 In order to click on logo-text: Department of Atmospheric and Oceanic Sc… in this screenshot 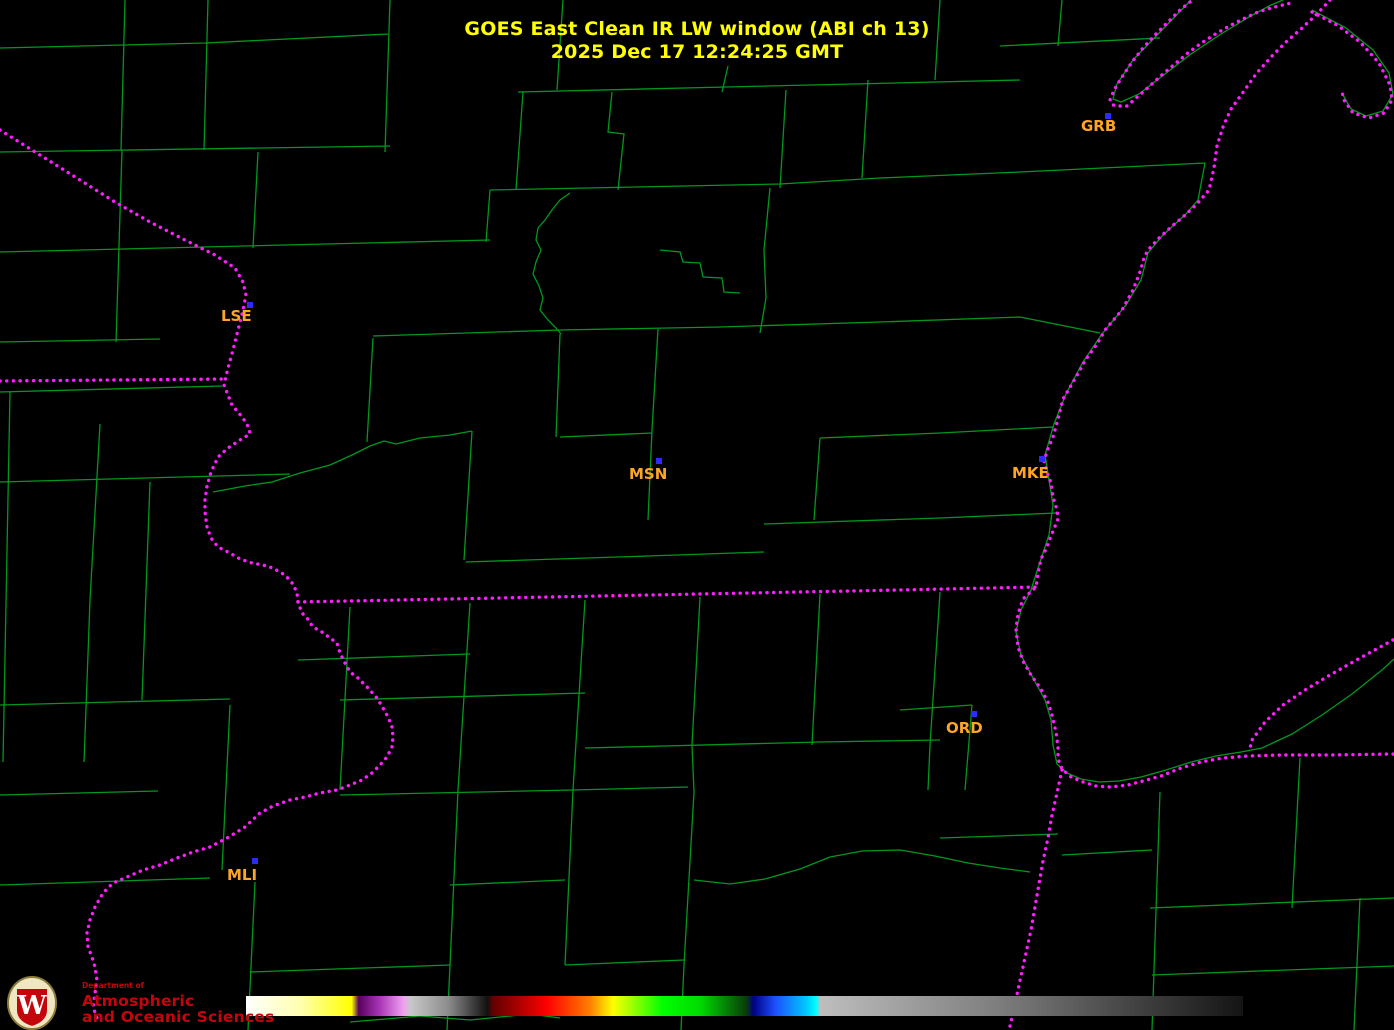, I will do `click(178, 1001)`.